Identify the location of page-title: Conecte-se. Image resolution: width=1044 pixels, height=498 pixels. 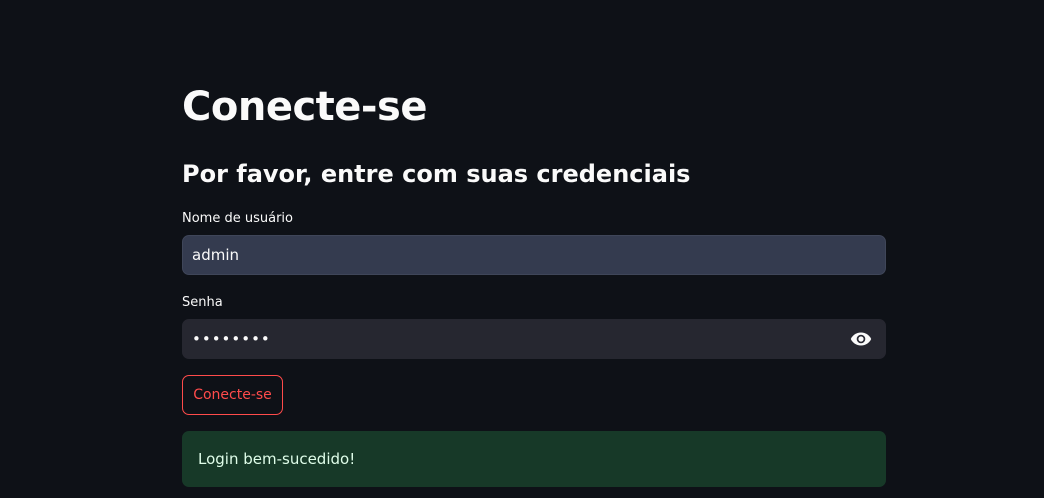
(304, 107).